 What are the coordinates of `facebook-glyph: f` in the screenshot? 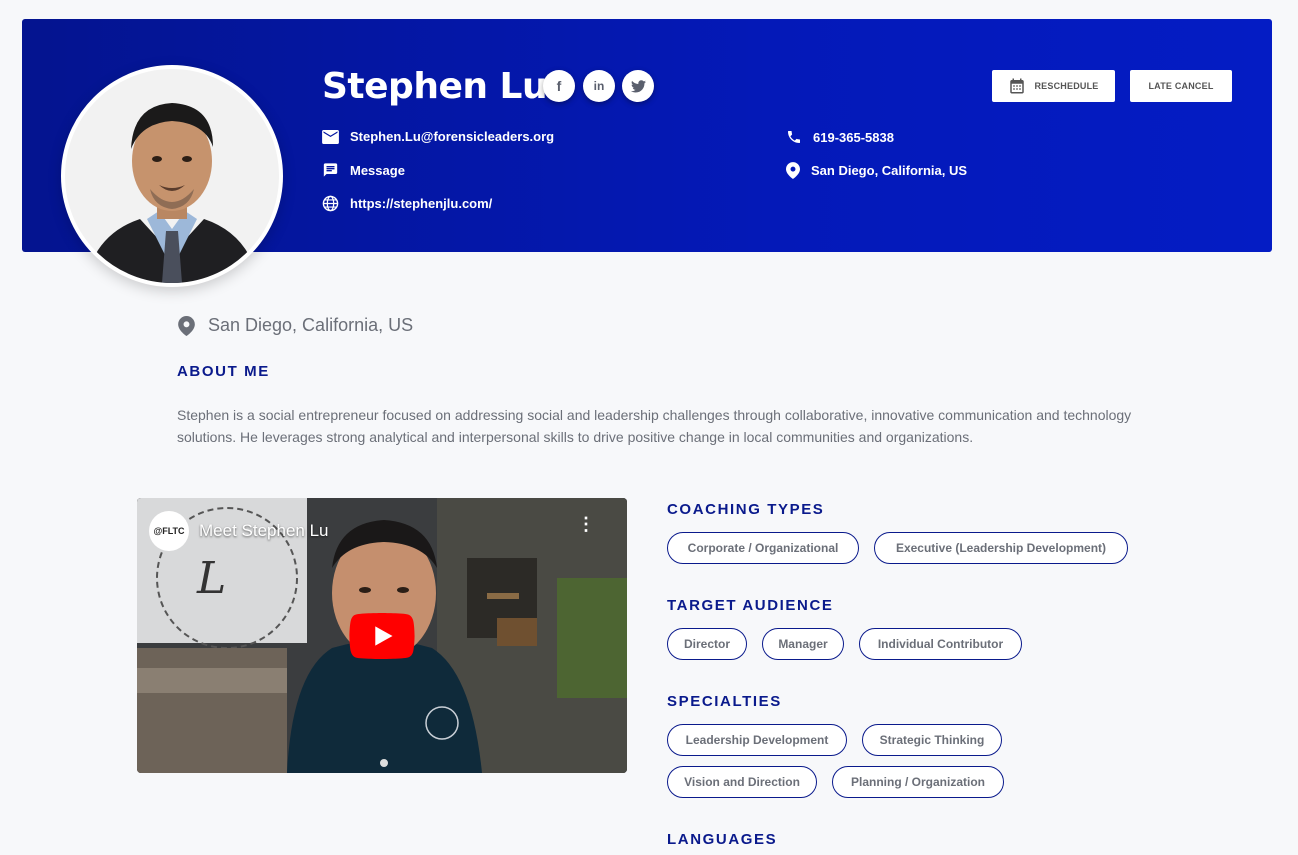 It's located at (559, 86).